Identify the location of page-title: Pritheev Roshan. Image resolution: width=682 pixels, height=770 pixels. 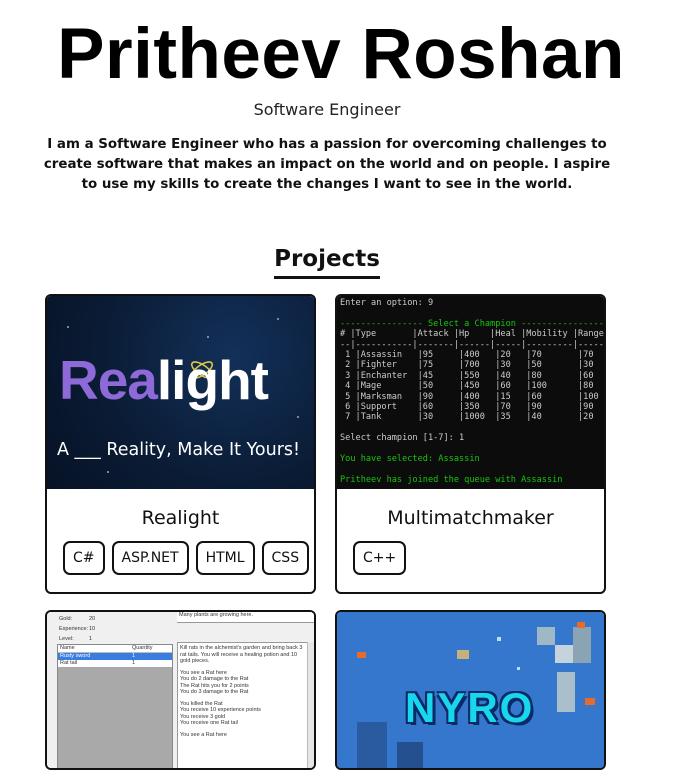
(341, 54).